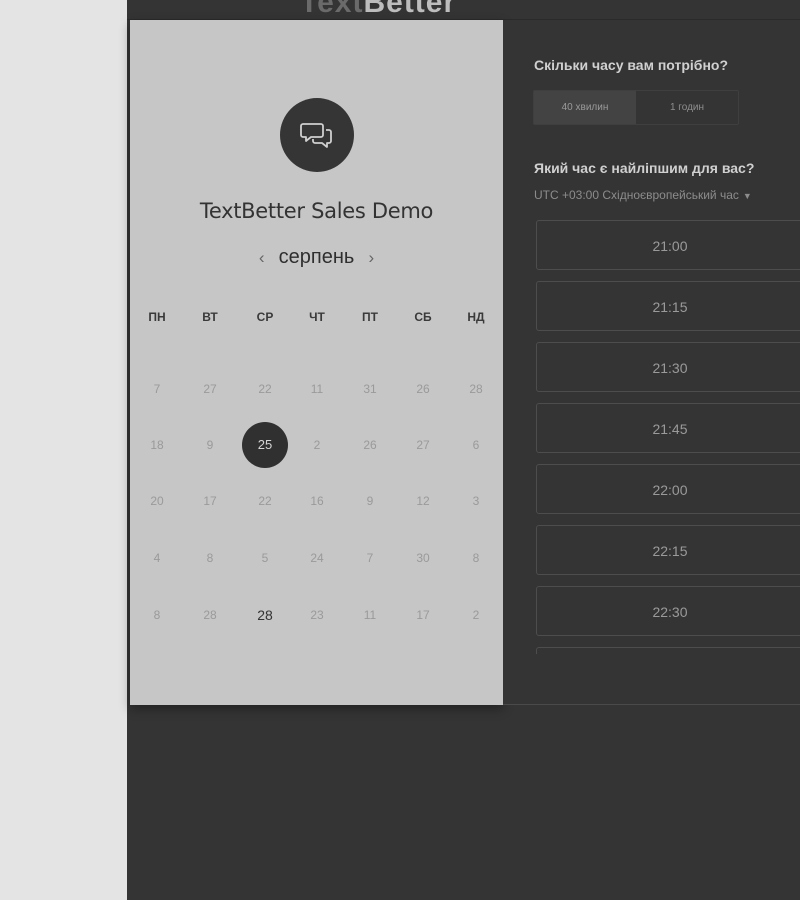 The image size is (800, 900). I want to click on calendar-day-unavailable: 4, so click(157, 558).